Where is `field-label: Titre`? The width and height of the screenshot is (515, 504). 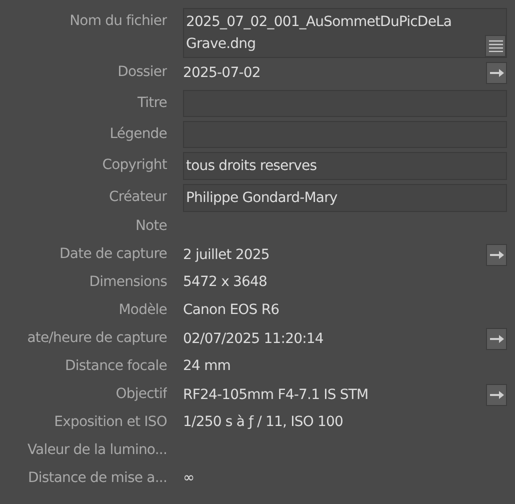
field-label: Titre is located at coordinates (152, 103).